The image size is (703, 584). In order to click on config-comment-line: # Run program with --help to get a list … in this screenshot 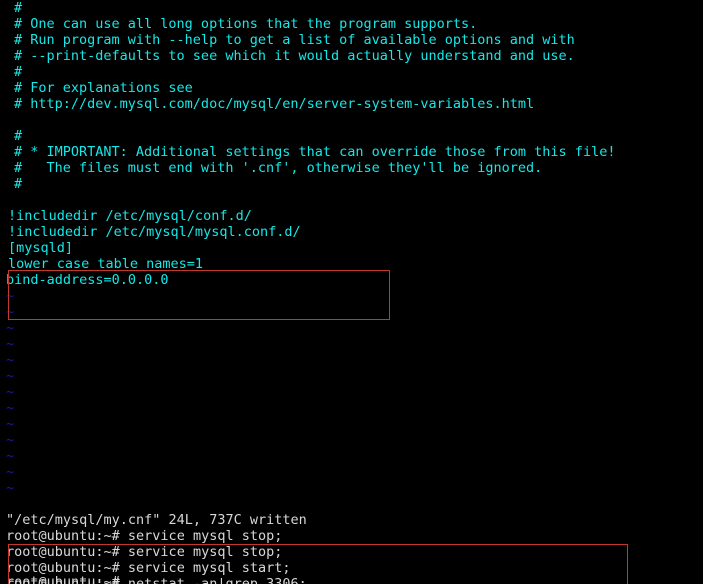, I will do `click(294, 40)`.